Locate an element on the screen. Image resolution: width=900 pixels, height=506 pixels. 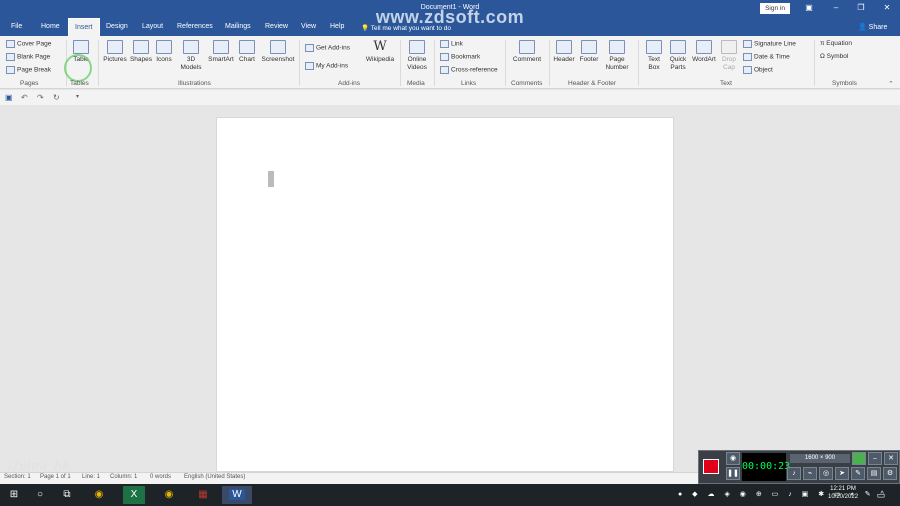
save-icon: ▣ is located at coordinates (9, 97).